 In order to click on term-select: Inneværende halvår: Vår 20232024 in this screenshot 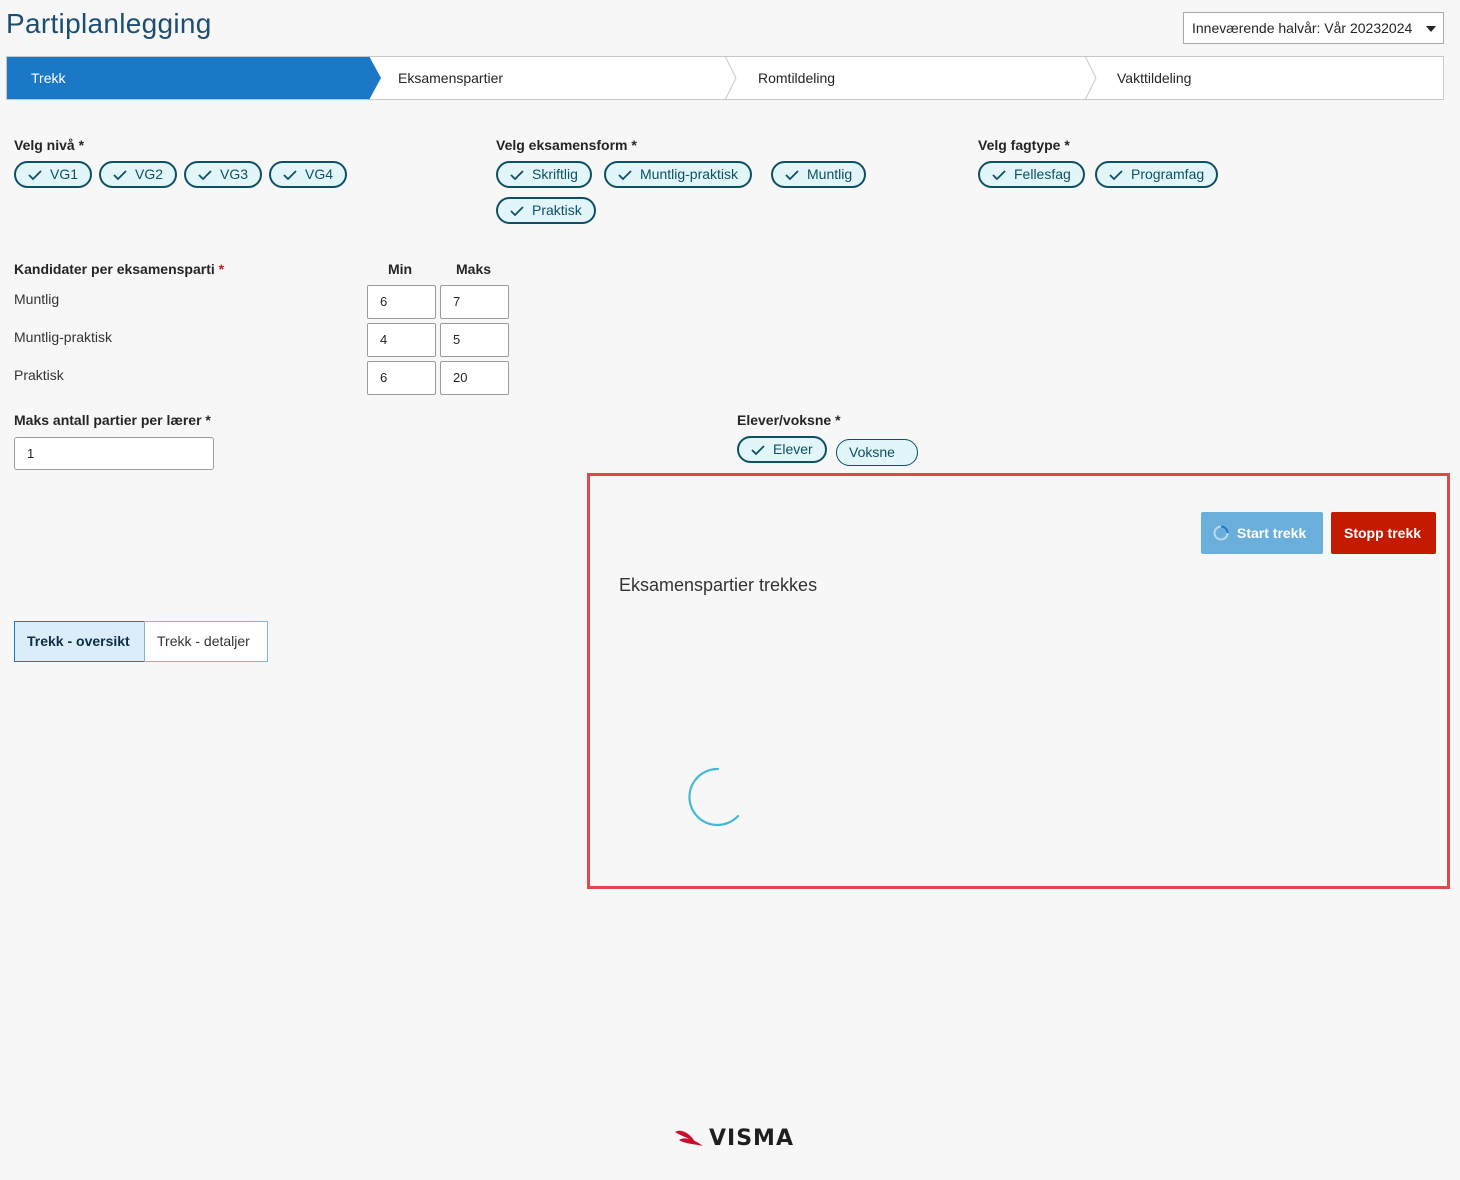, I will do `click(1313, 28)`.